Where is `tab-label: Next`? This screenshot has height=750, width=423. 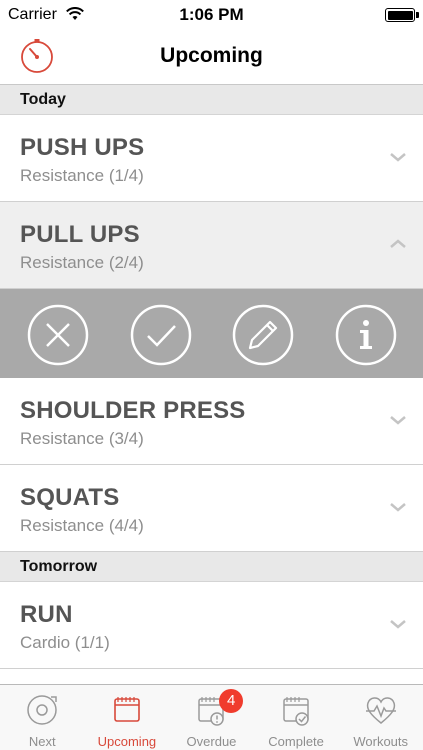 tab-label: Next is located at coordinates (42, 741).